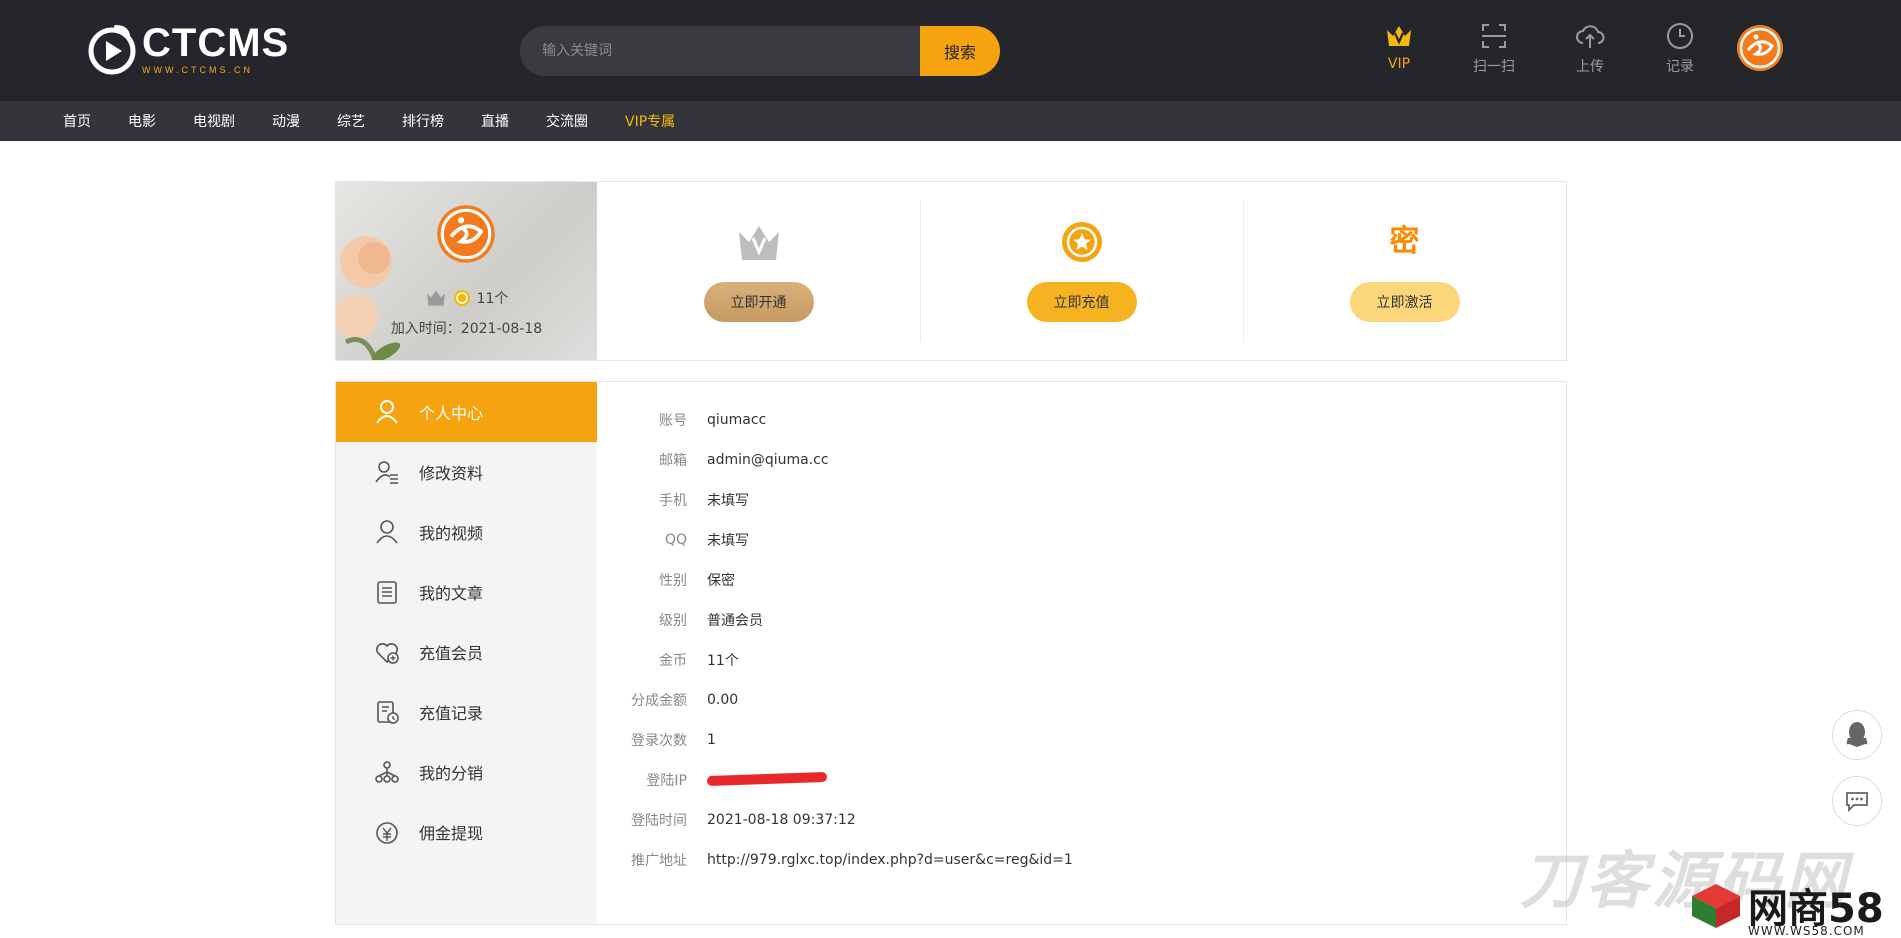  Describe the element at coordinates (451, 413) in the screenshot. I see `sidebar-item-label: 个人中心` at that location.